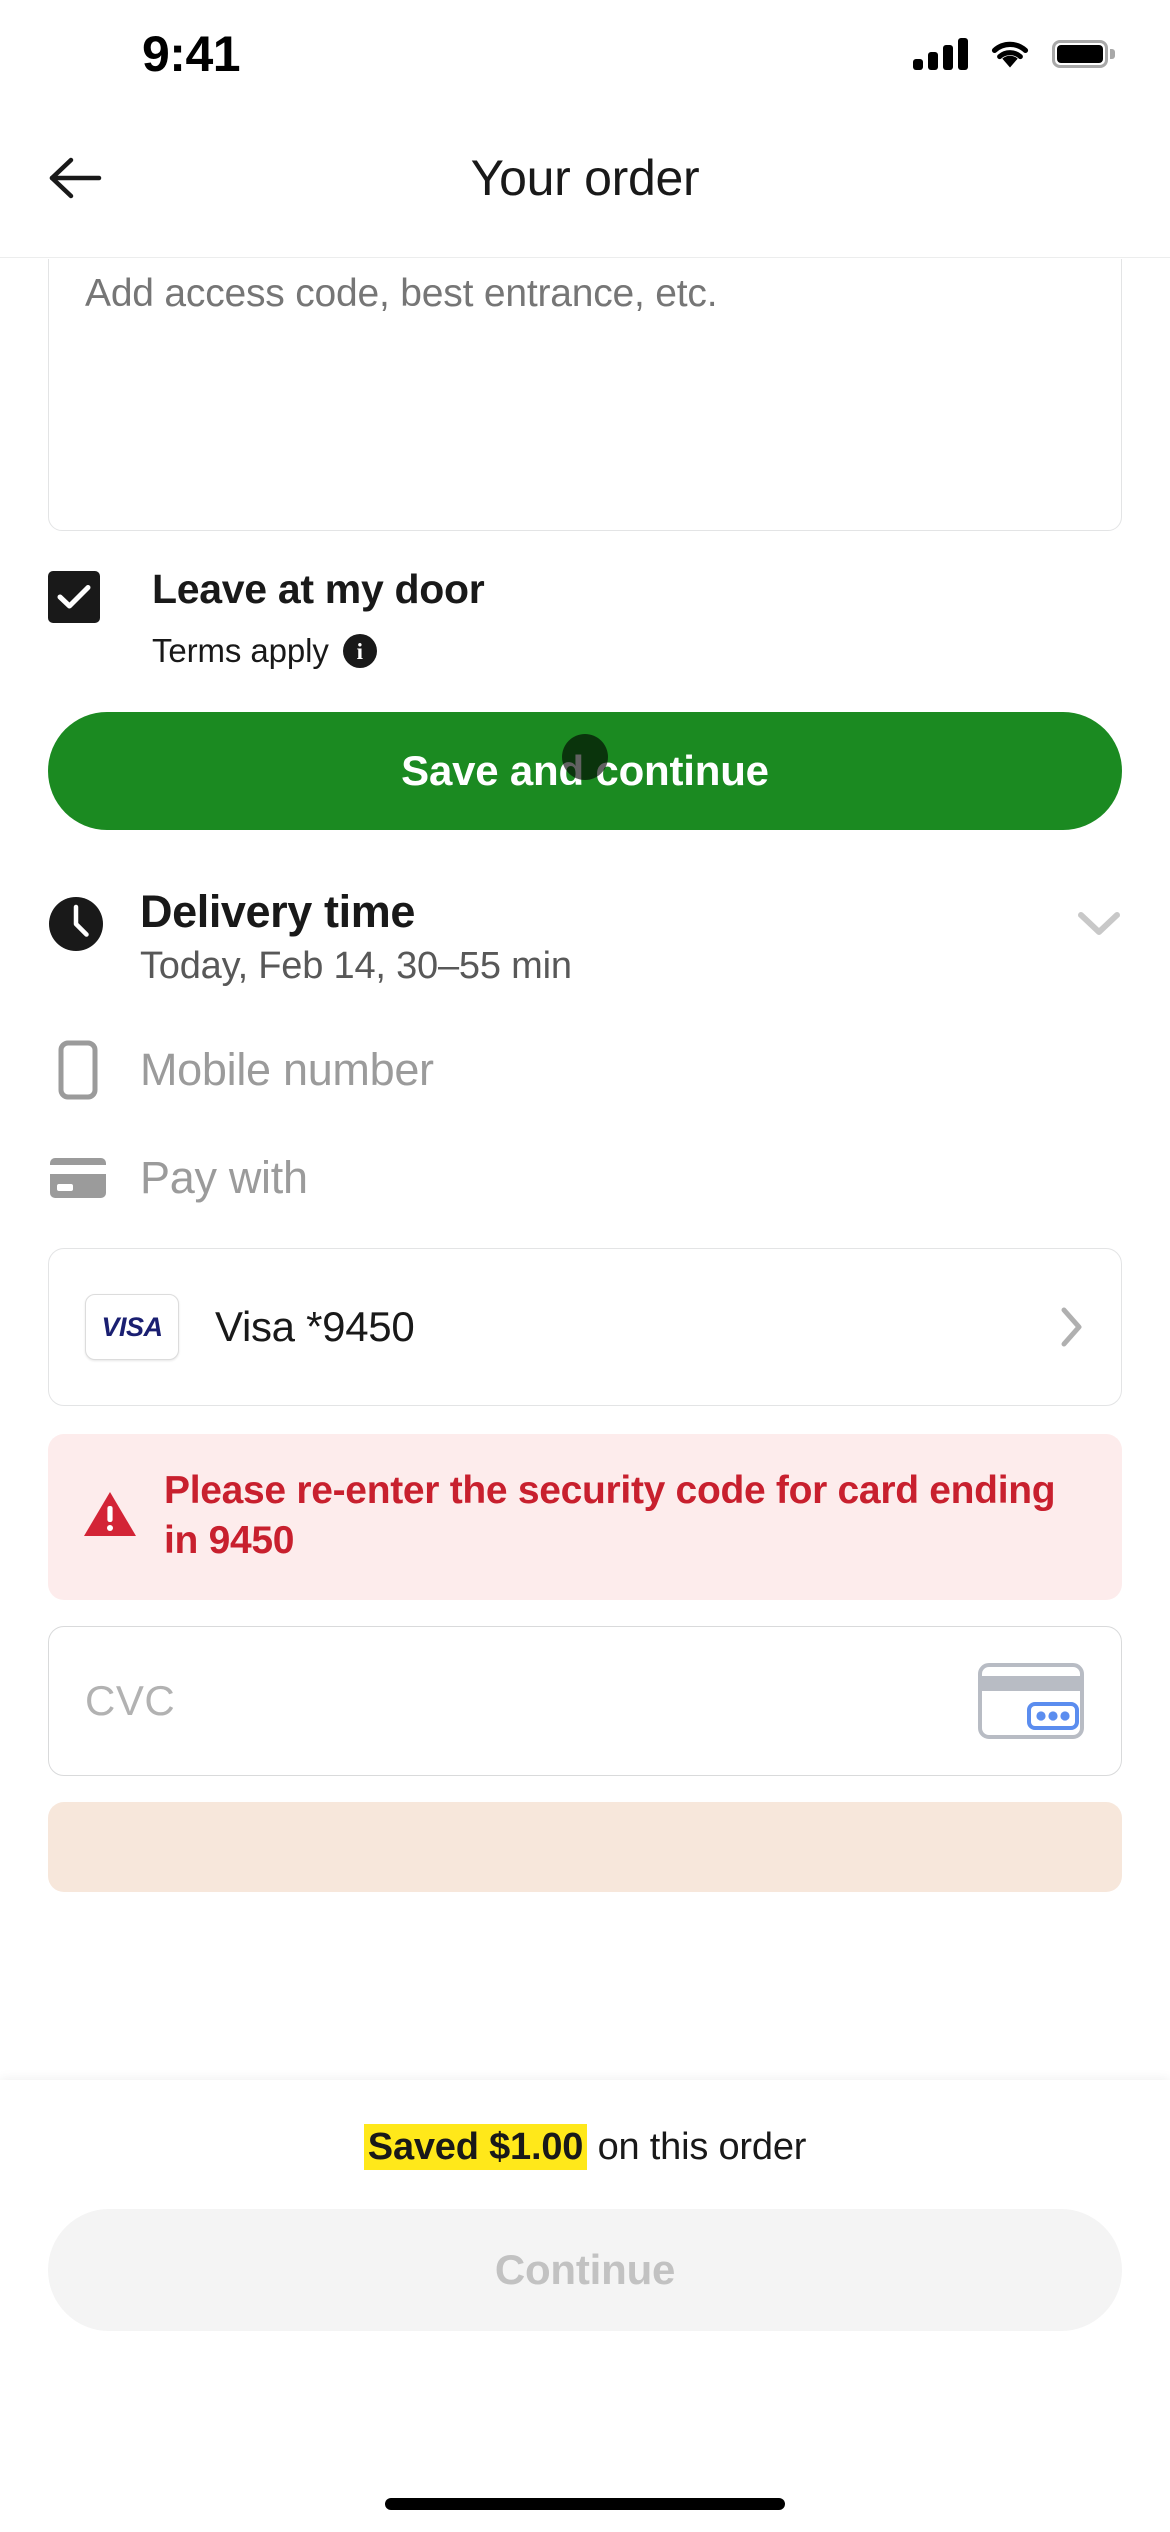  What do you see at coordinates (475, 2147) in the screenshot?
I see `savings-amount-highlight: Saved $1.00` at bounding box center [475, 2147].